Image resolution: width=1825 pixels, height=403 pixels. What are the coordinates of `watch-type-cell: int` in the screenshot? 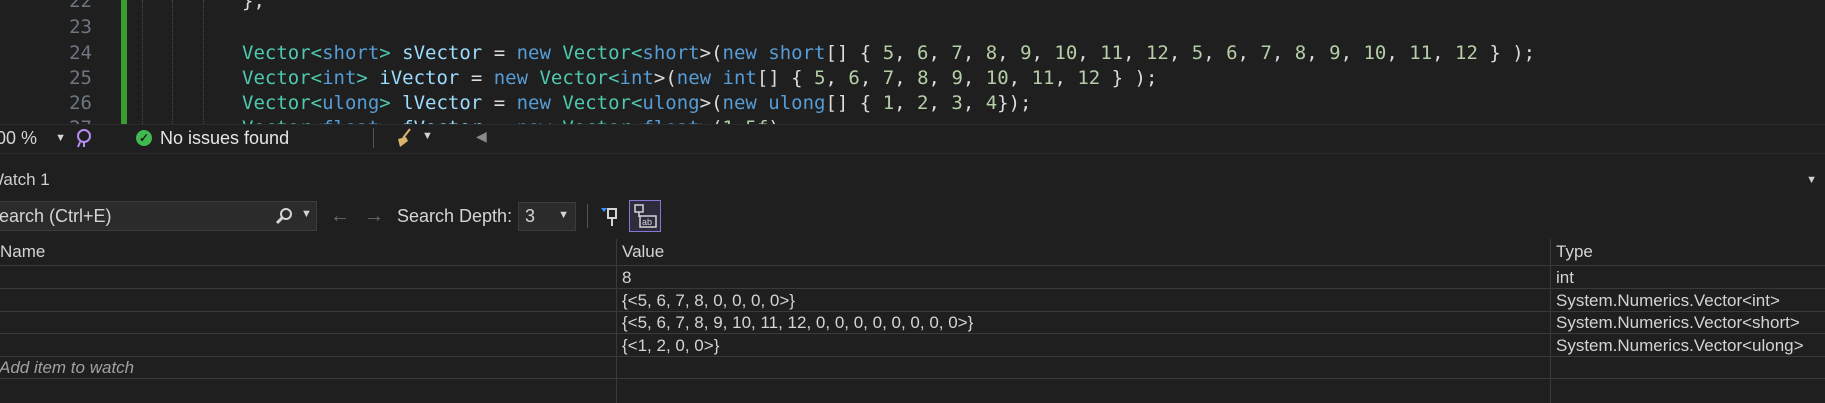 It's located at (1565, 277).